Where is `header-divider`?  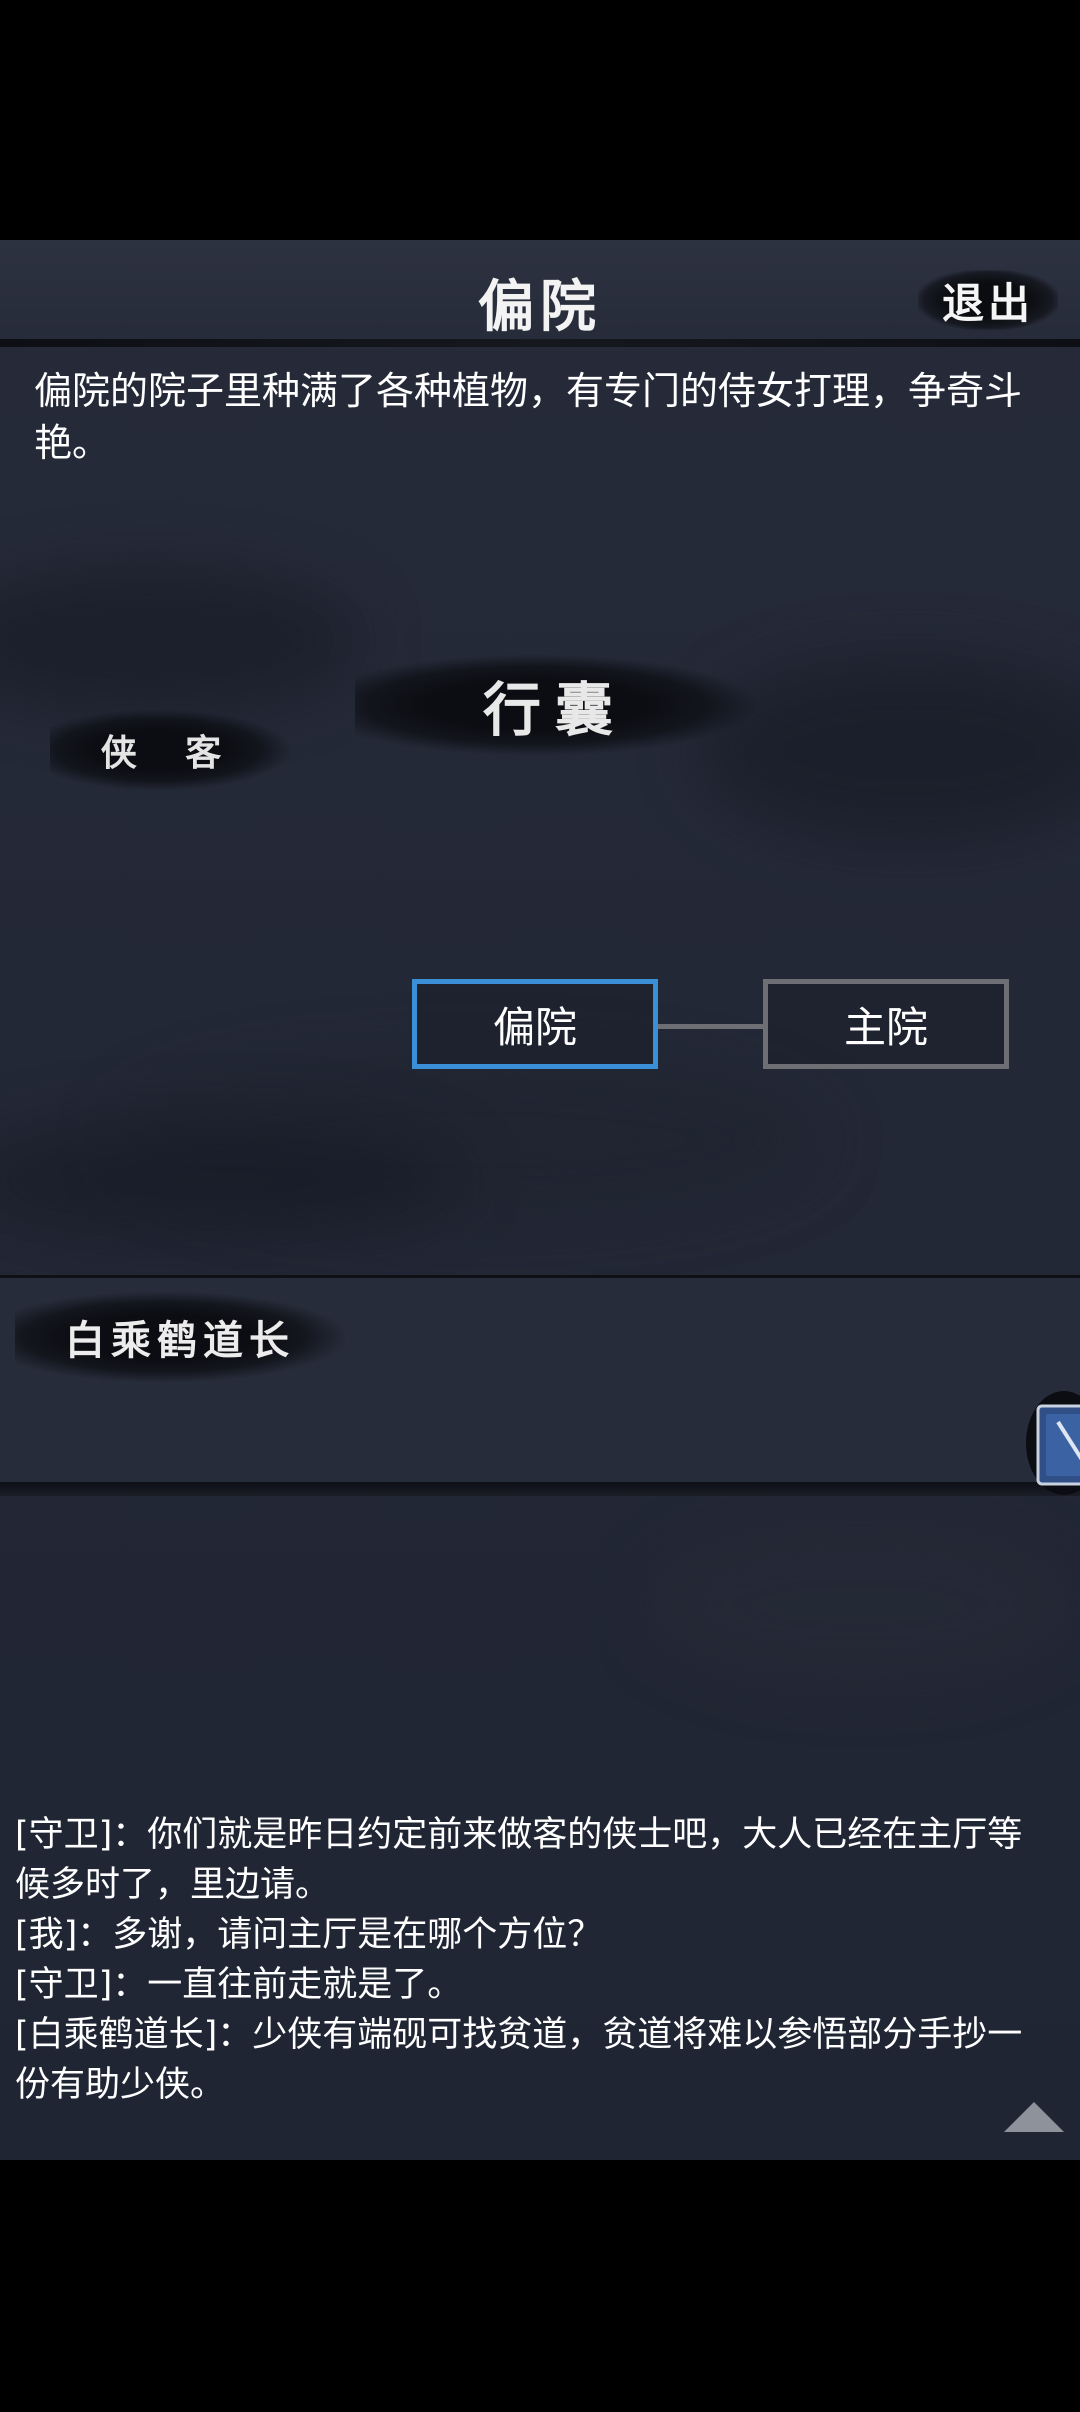
header-divider is located at coordinates (540, 343).